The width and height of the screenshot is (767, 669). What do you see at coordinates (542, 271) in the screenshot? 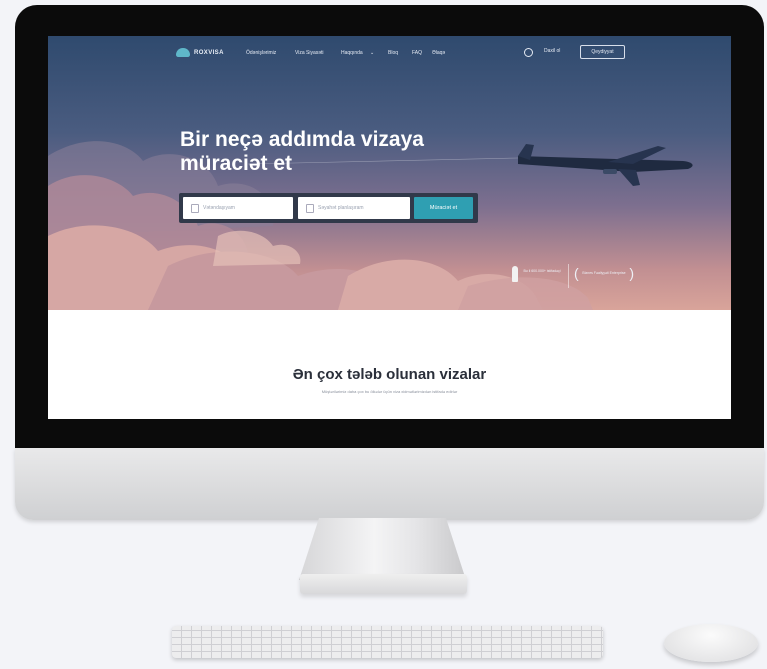
I see `award-users-text: Bu il 600.000+ istifadəçi` at bounding box center [542, 271].